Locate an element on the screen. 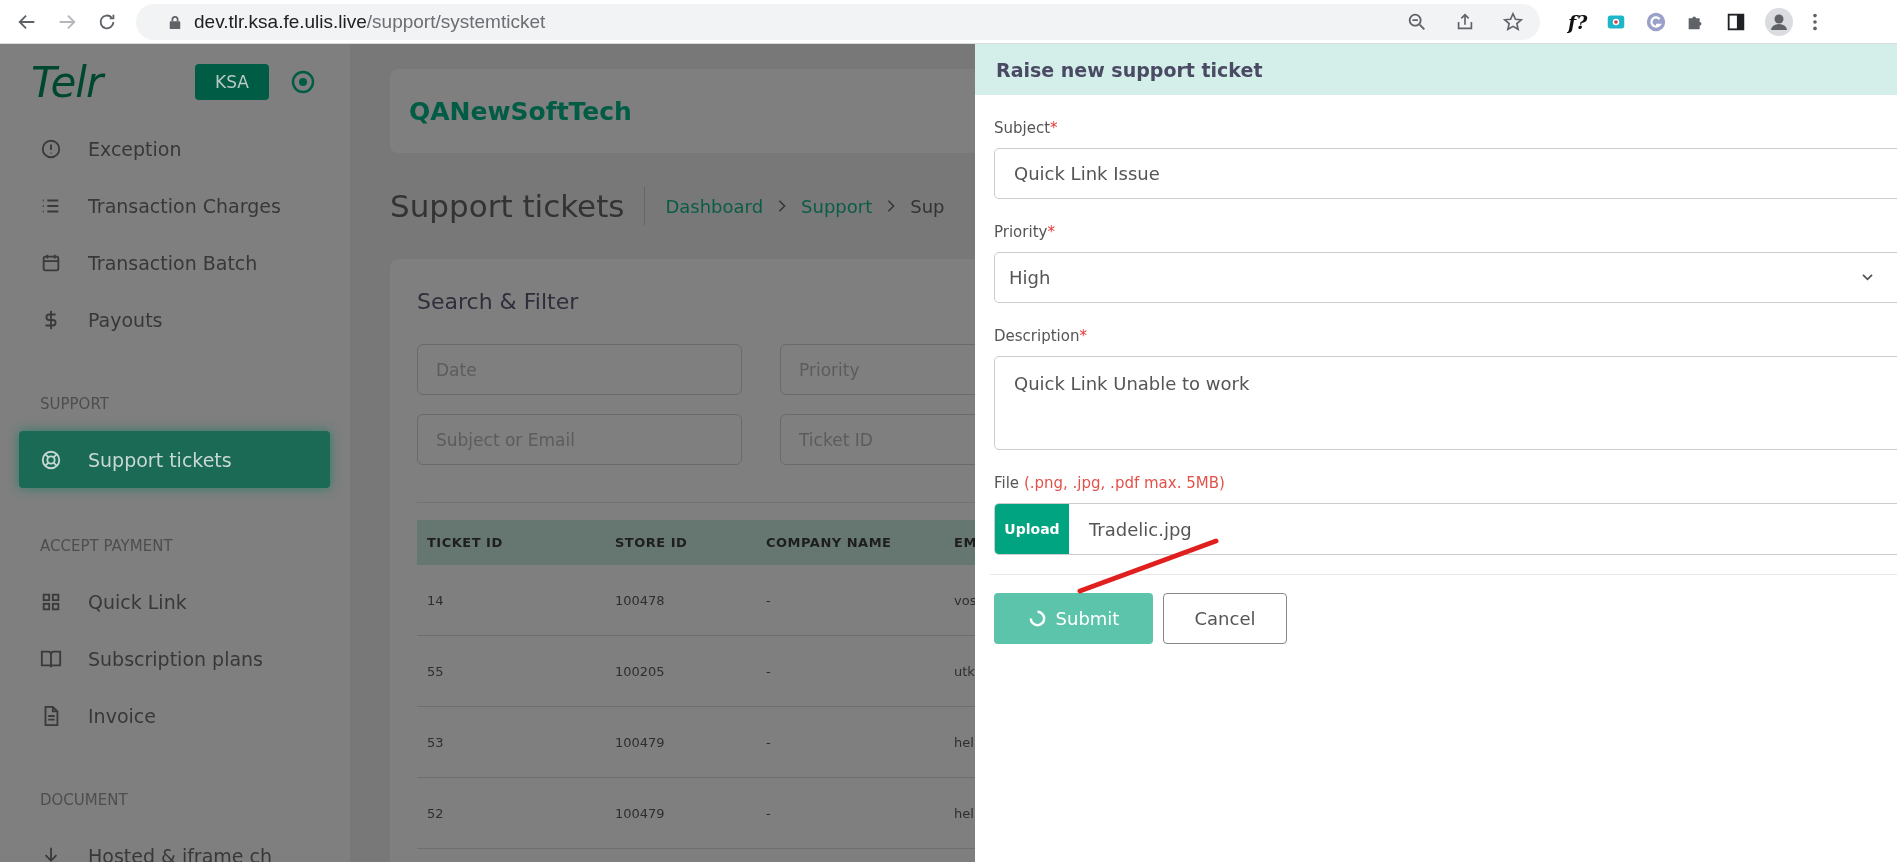 This screenshot has width=1897, height=862. table-cell: 14 is located at coordinates (435, 600).